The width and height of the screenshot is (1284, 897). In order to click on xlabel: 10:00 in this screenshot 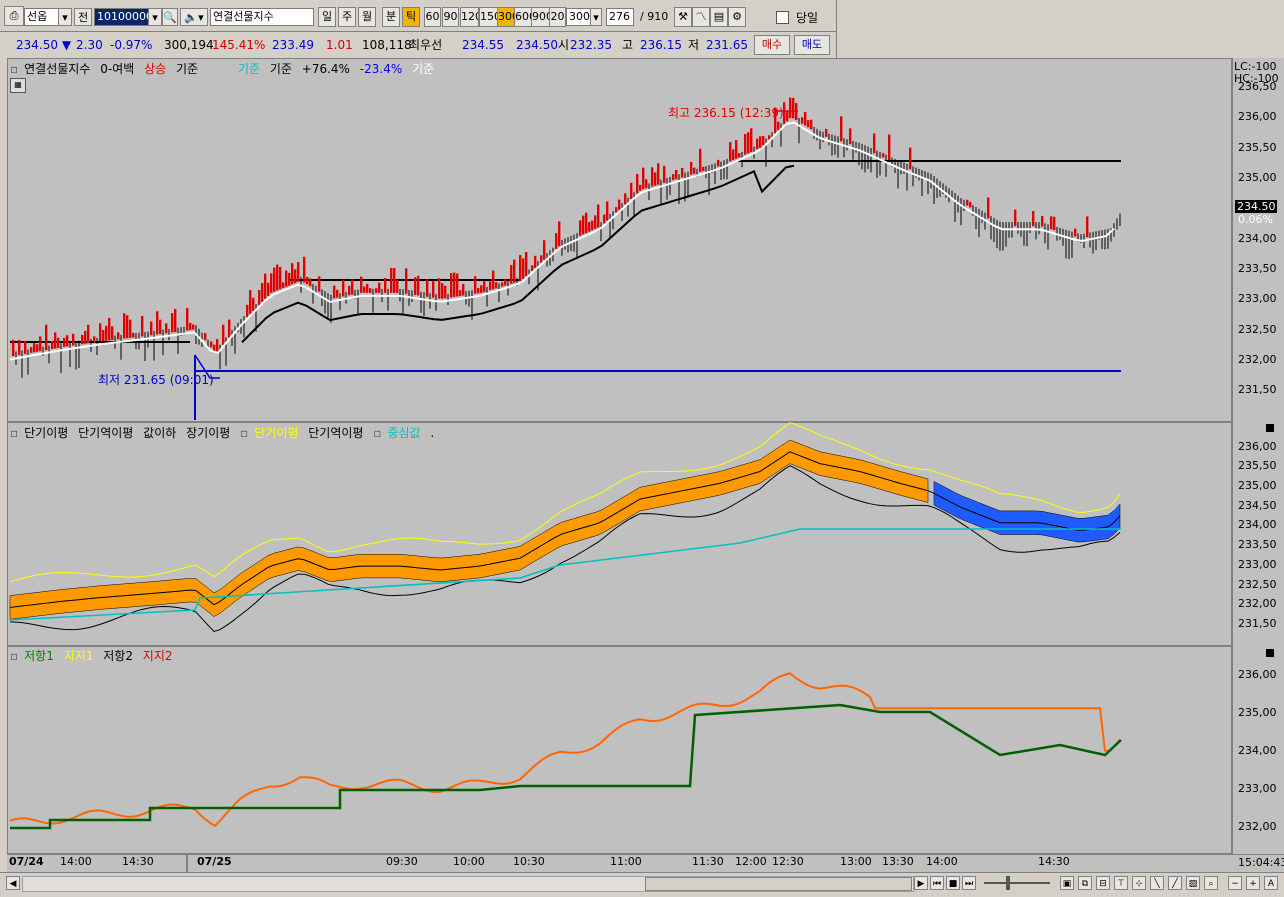, I will do `click(469, 861)`.